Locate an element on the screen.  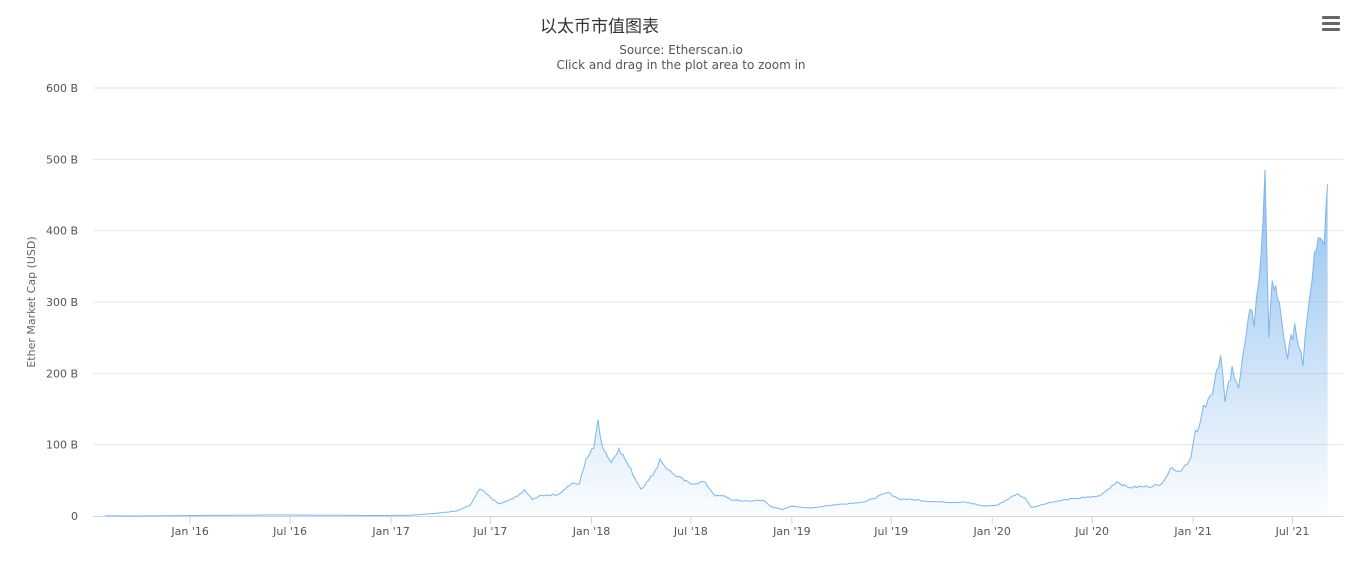
x-tick-label: Jul '21 is located at coordinates (1292, 531).